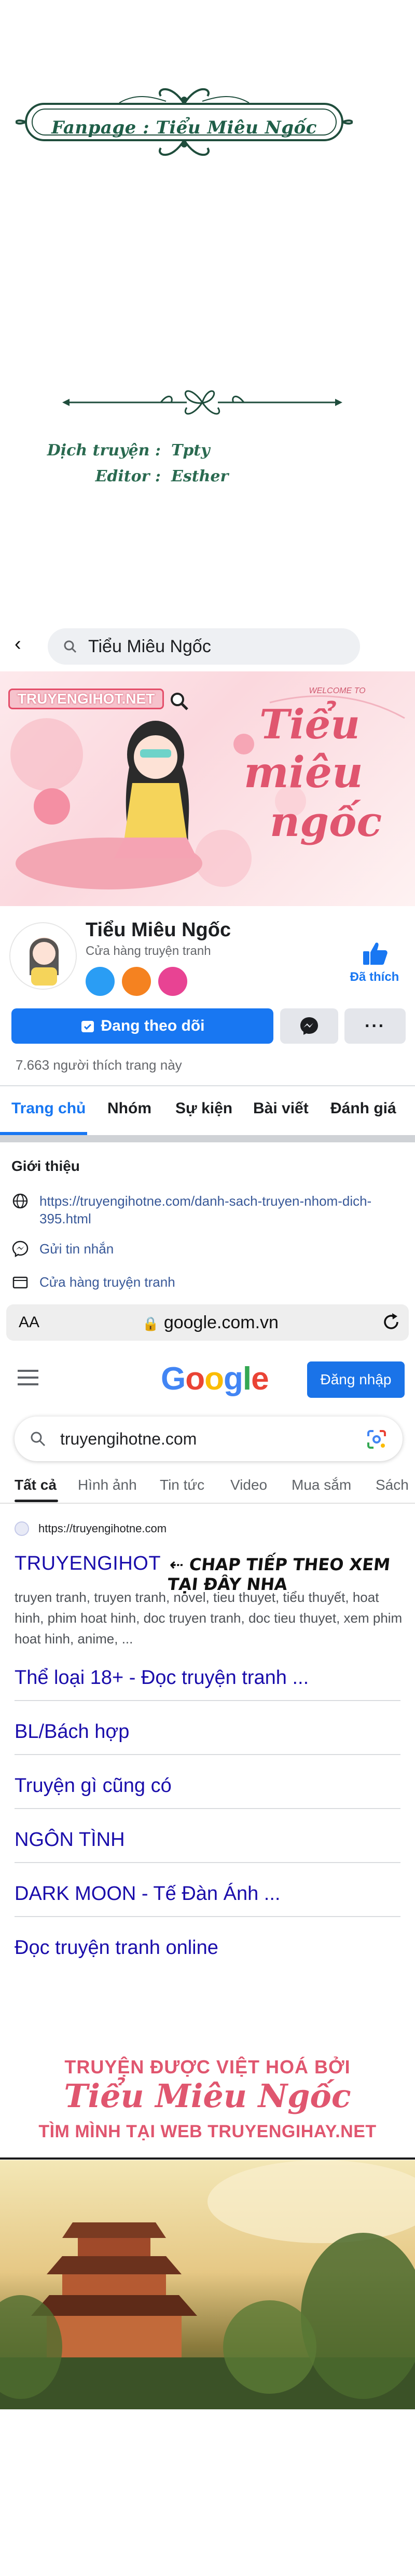 This screenshot has height=2576, width=415. Describe the element at coordinates (136, 981) in the screenshot. I see `badge-orange-icon` at that location.